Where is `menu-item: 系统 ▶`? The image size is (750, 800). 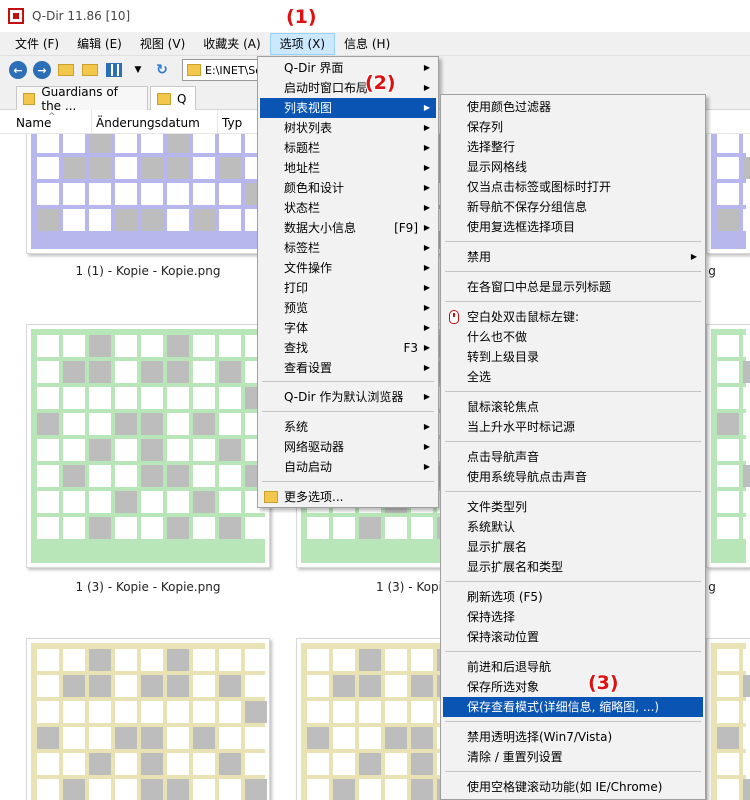 menu-item: 系统 ▶ is located at coordinates (348, 427).